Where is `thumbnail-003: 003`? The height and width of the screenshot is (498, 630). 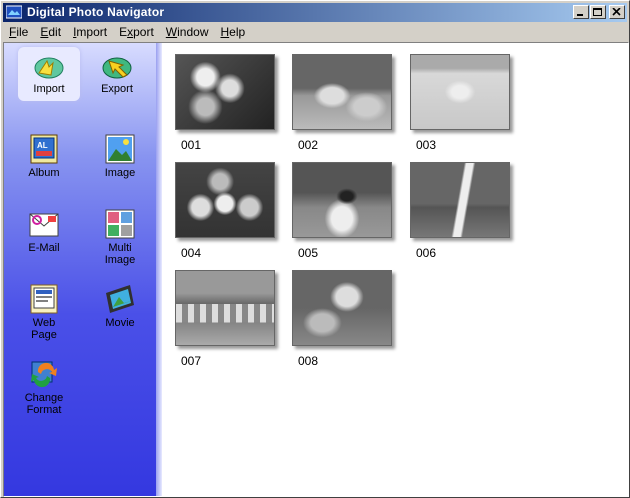
thumbnail-003: 003 is located at coordinates (460, 103).